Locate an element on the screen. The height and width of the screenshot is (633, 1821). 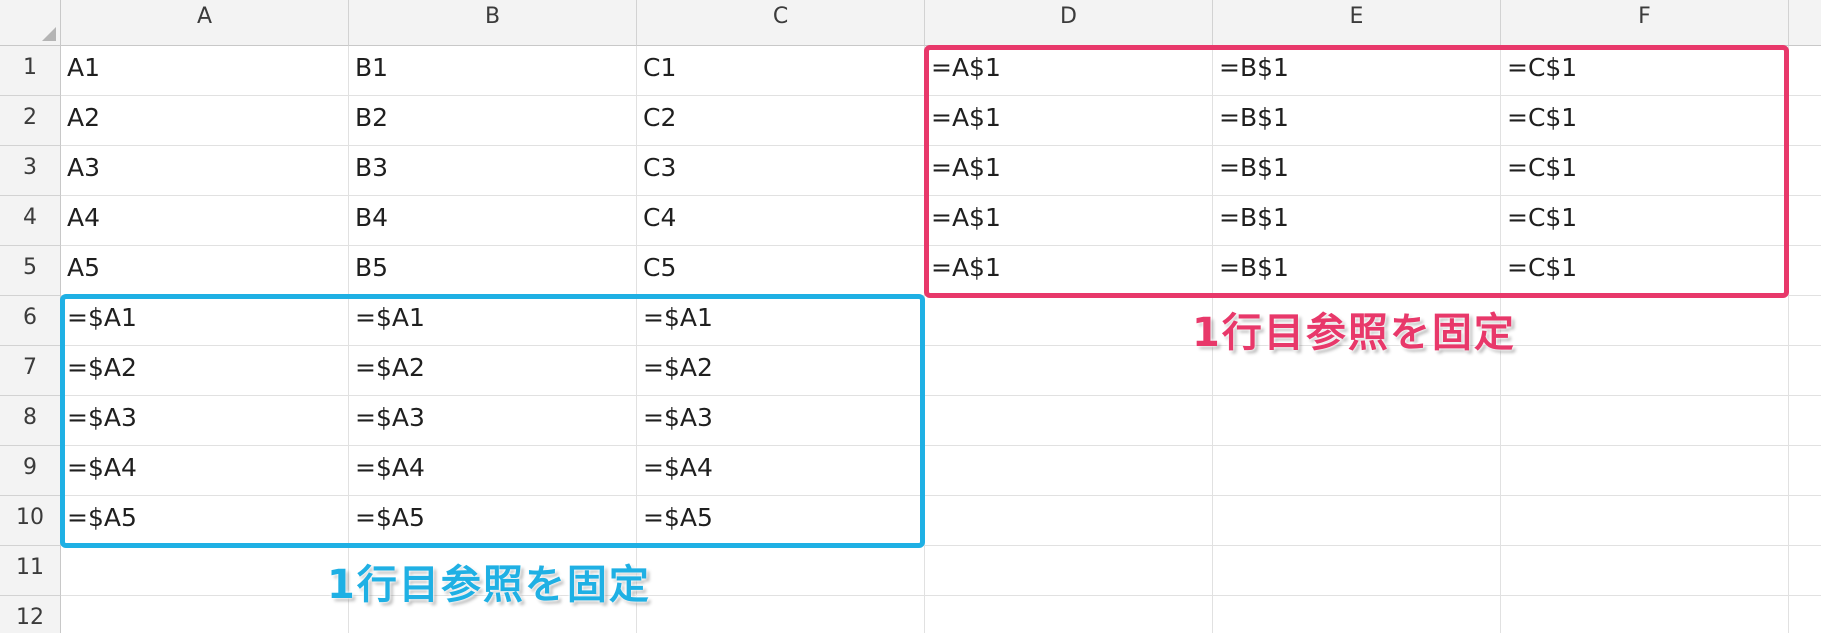
cell-a6: =$A1 is located at coordinates (205, 321).